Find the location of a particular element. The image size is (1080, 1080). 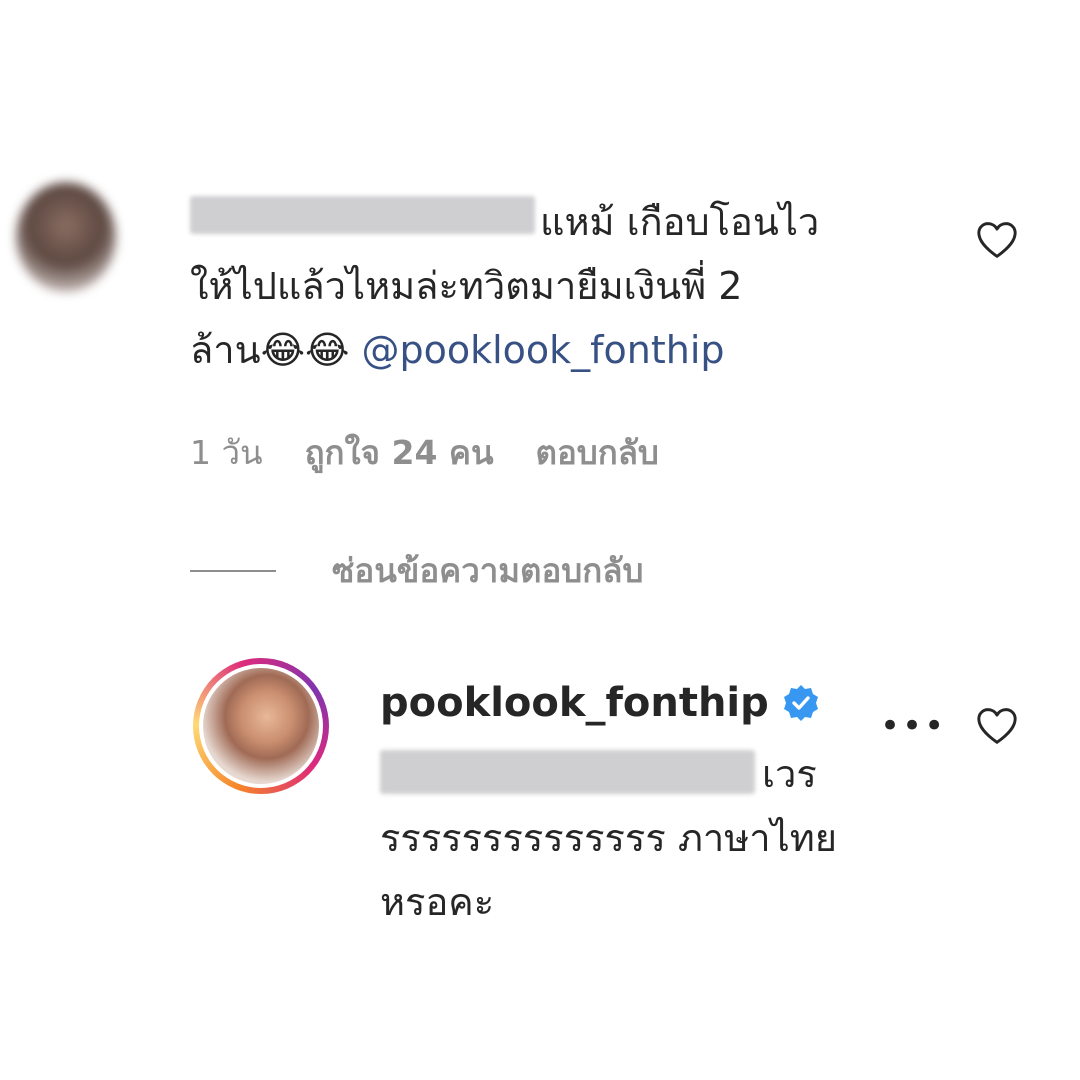

comment-line-2: ให้ไปแล้วไหมล่ะทวิตมายืมเงินพี่ 2 is located at coordinates (466, 286).